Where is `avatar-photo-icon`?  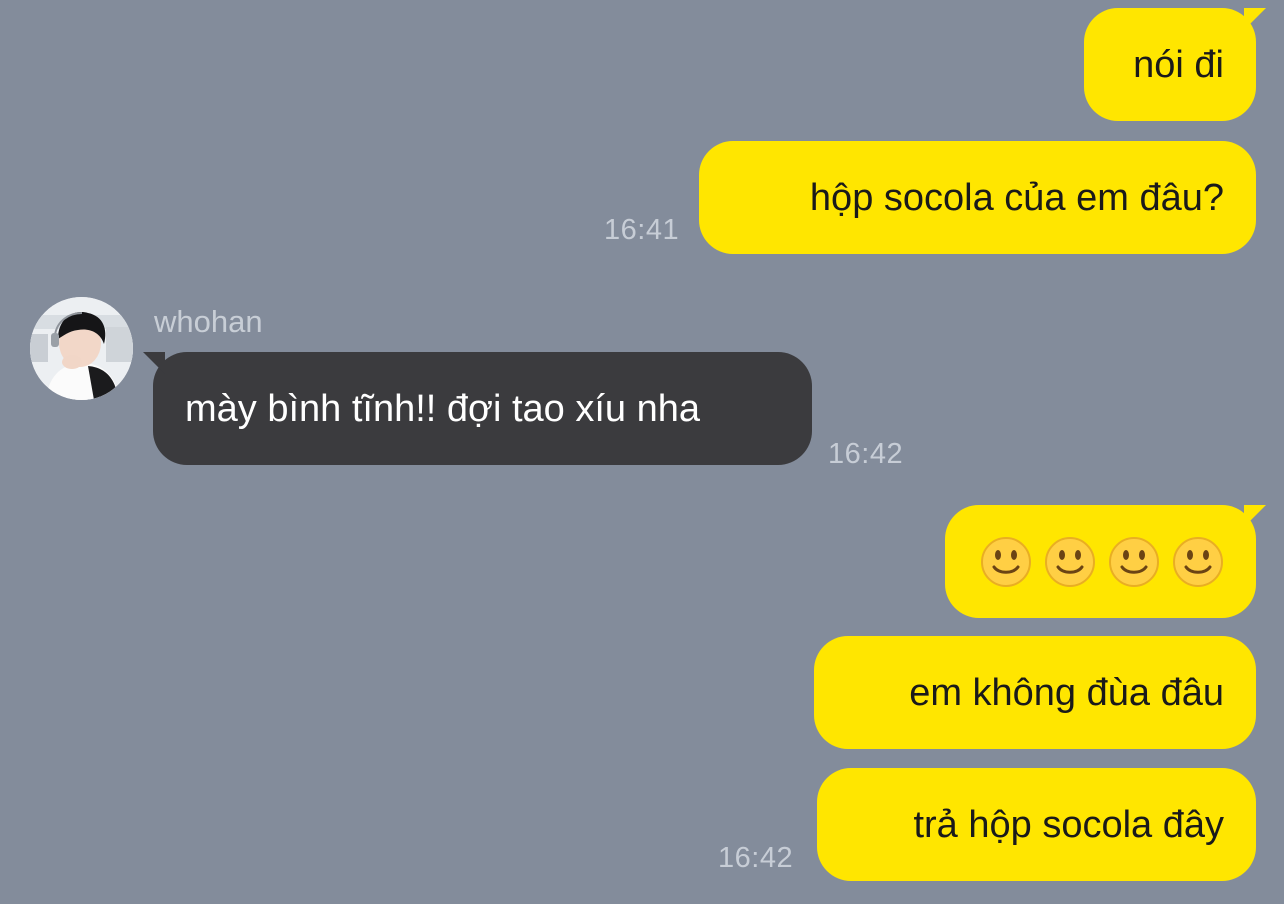
avatar-photo-icon is located at coordinates (81, 348).